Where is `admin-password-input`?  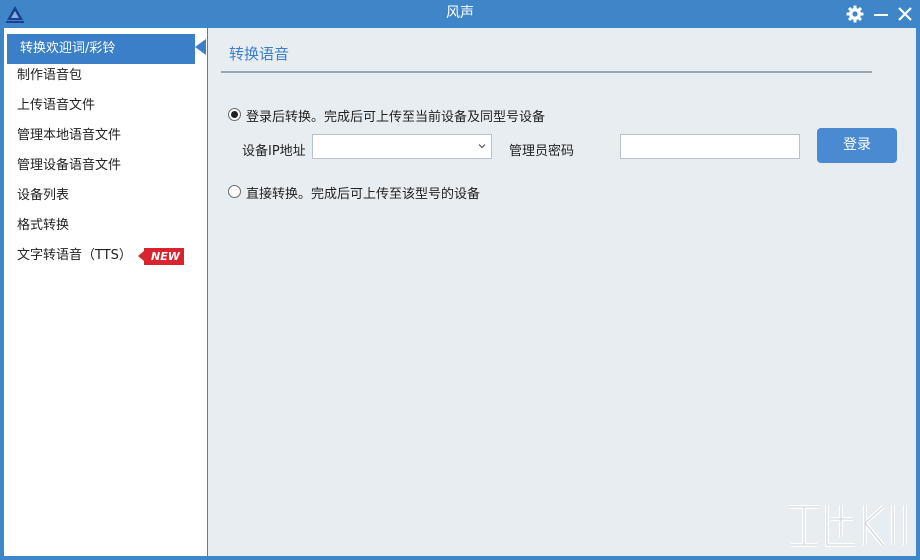
admin-password-input is located at coordinates (710, 146).